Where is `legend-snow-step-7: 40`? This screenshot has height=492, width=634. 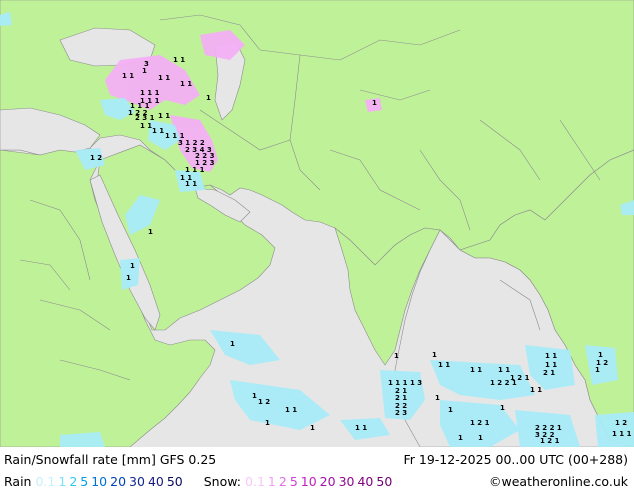
legend-snow-step-7: 40 is located at coordinates (365, 481).